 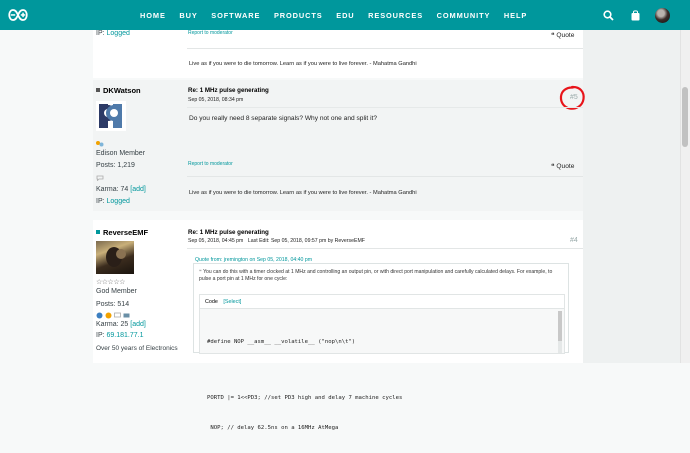 What do you see at coordinates (216, 241) in the screenshot?
I see `post-date-value: Sep 05, 2018, 04:45 pm` at bounding box center [216, 241].